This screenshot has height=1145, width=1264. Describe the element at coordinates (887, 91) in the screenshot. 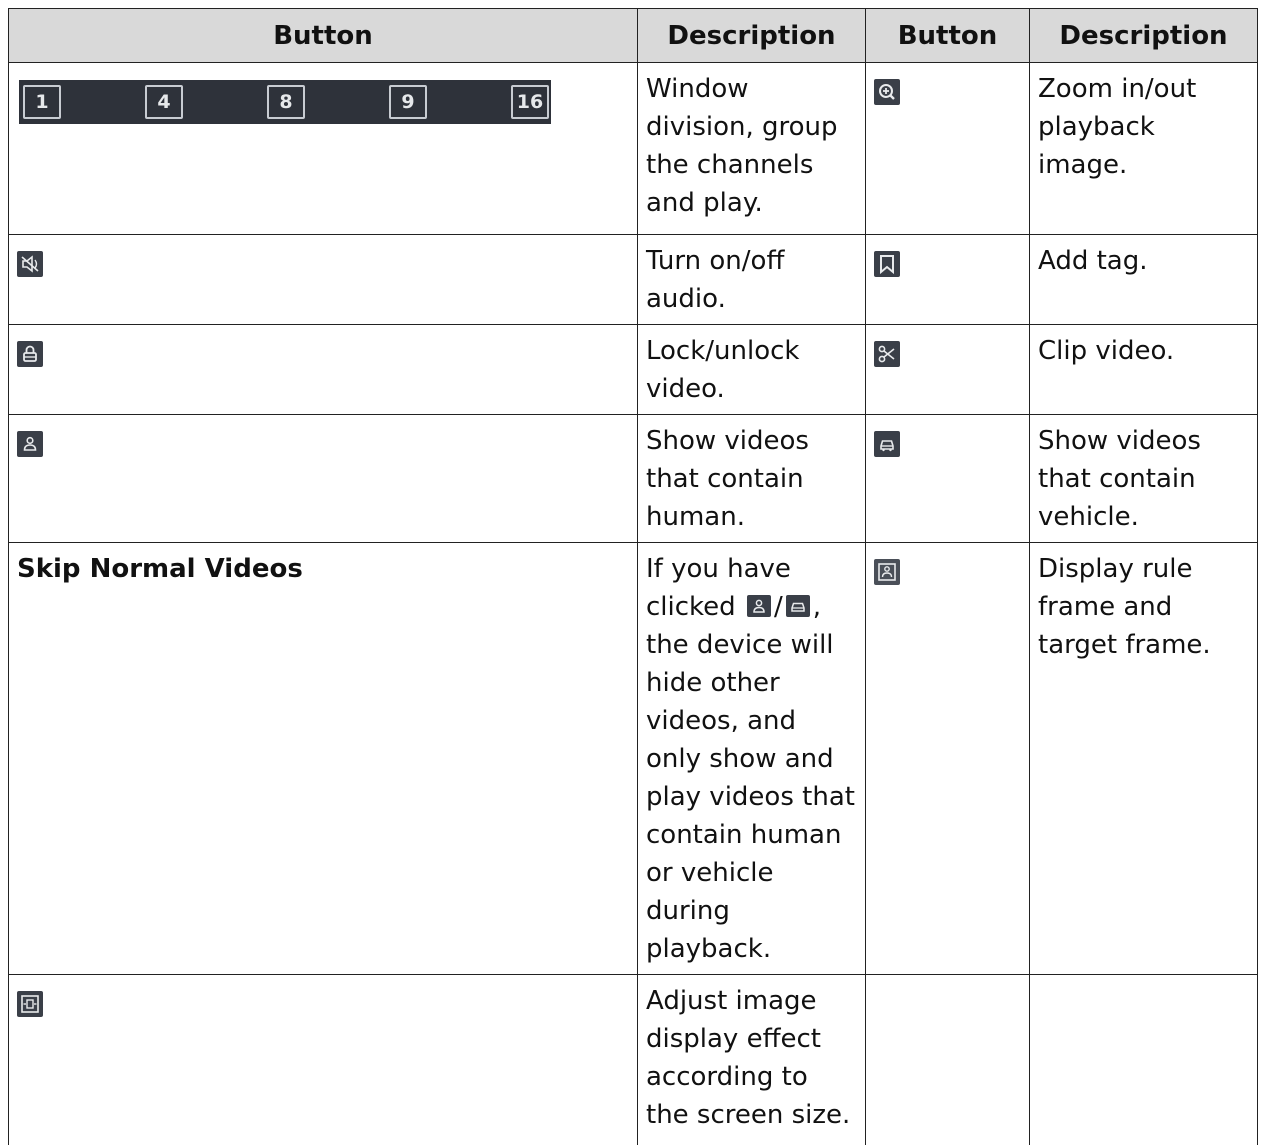

I see `zoom-in-icon` at that location.